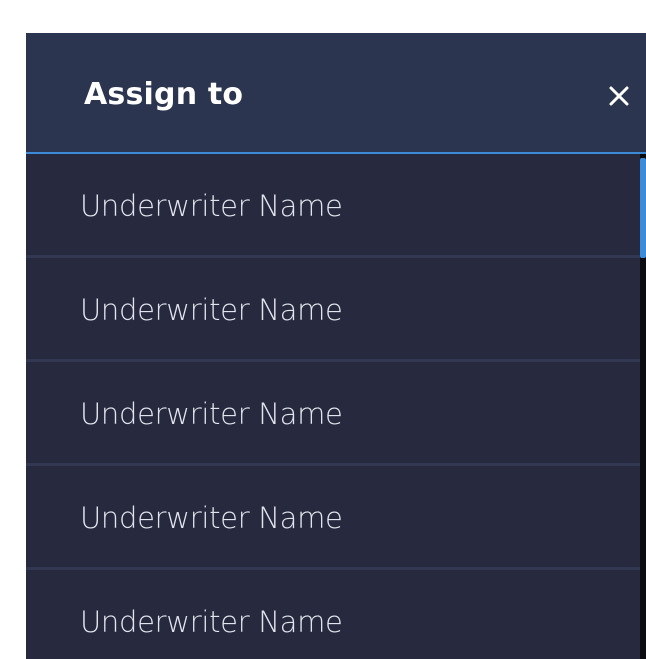 The width and height of the screenshot is (646, 659). I want to click on close-icon, so click(619, 96).